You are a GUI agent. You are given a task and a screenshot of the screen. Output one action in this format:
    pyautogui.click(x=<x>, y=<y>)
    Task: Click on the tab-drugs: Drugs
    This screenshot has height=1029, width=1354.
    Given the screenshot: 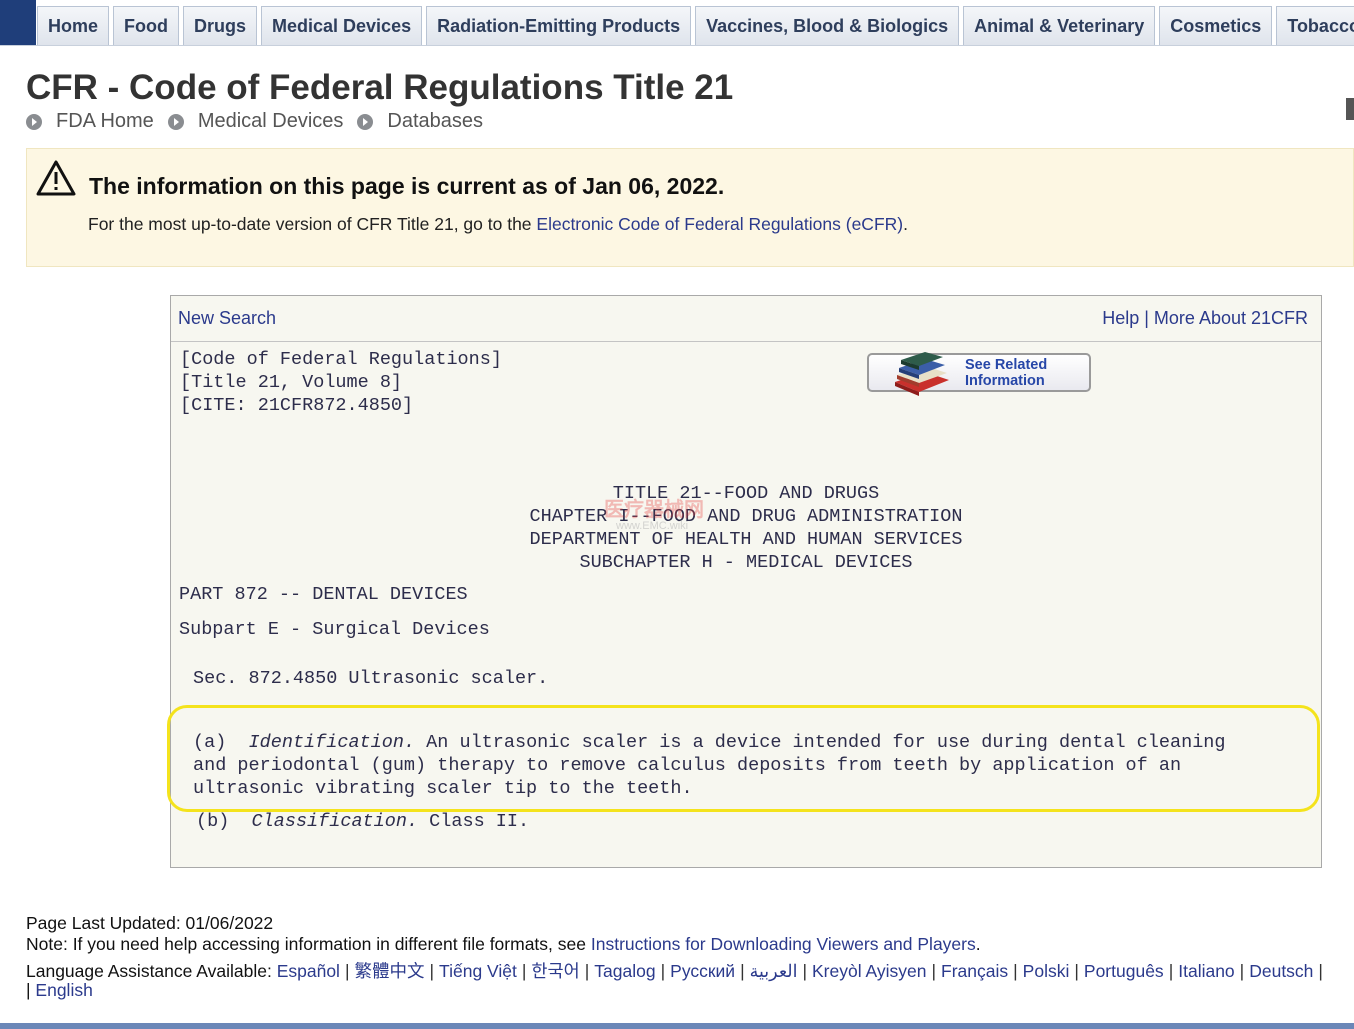 What is the action you would take?
    pyautogui.click(x=220, y=25)
    